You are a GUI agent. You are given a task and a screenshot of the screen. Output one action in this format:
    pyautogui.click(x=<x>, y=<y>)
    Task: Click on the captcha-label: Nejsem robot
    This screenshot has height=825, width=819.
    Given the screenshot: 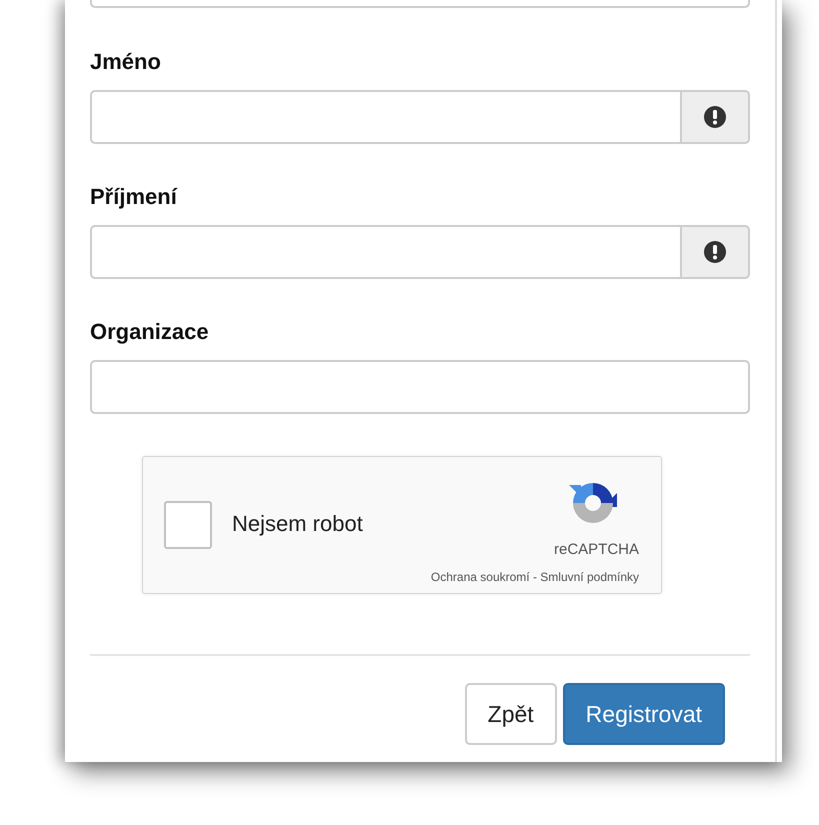 What is the action you would take?
    pyautogui.click(x=297, y=524)
    